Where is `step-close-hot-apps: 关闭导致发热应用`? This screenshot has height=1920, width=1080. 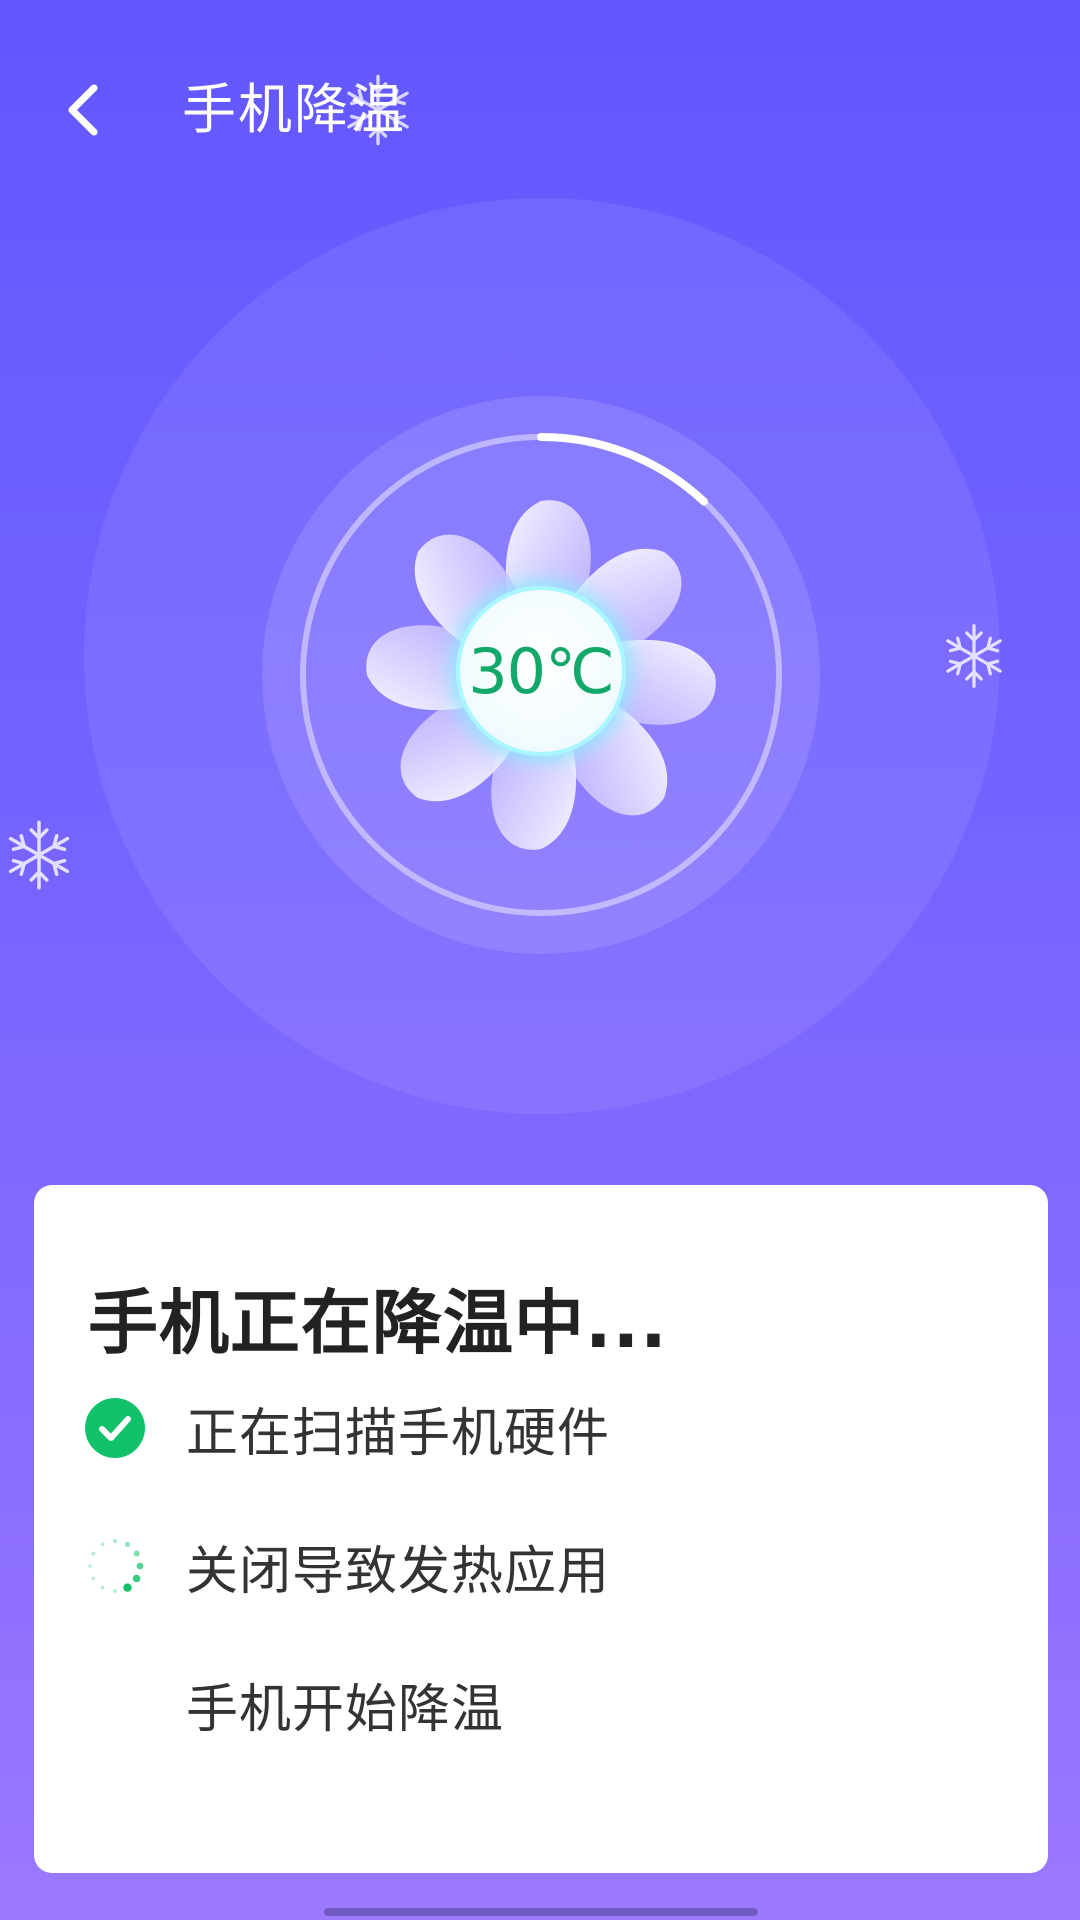 step-close-hot-apps: 关闭导致发热应用 is located at coordinates (346, 1566).